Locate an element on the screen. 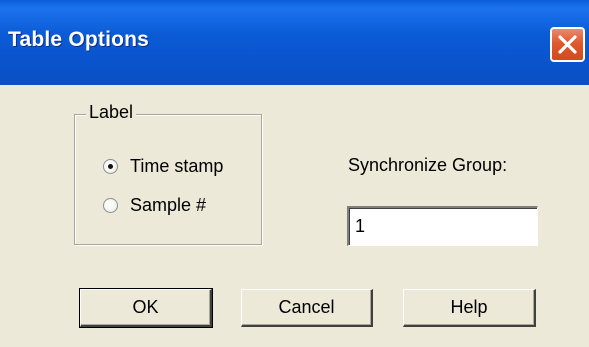 Image resolution: width=589 pixels, height=347 pixels. label-groupbox-title: Label is located at coordinates (111, 112).